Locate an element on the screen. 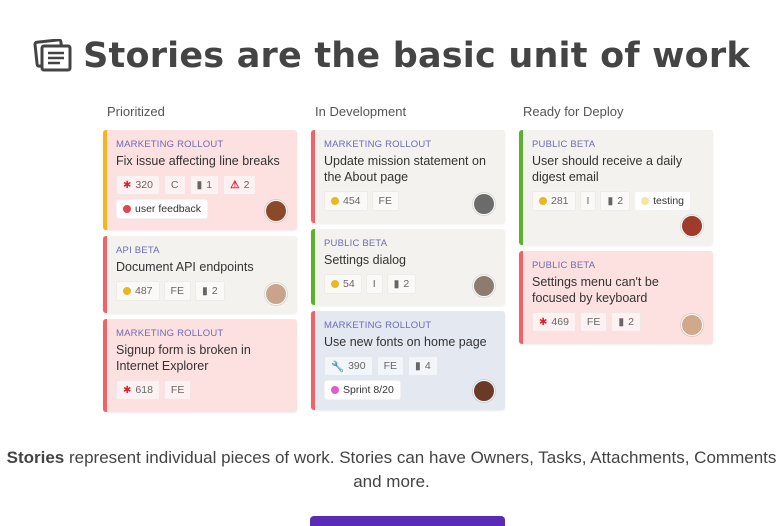 The image size is (783, 526). story-title: Use new fonts on home page is located at coordinates (405, 342).